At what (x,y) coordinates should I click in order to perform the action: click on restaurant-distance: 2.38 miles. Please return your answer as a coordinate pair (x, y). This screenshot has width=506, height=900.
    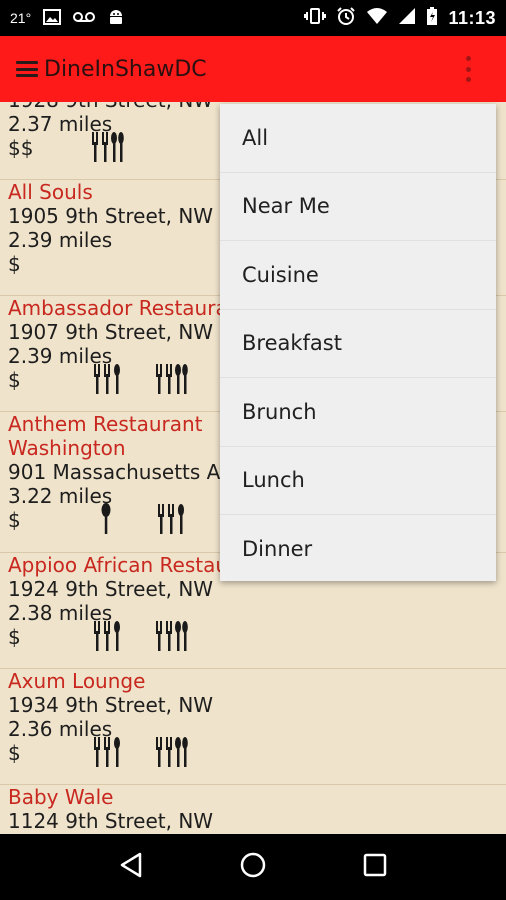
    Looking at the image, I should click on (60, 613).